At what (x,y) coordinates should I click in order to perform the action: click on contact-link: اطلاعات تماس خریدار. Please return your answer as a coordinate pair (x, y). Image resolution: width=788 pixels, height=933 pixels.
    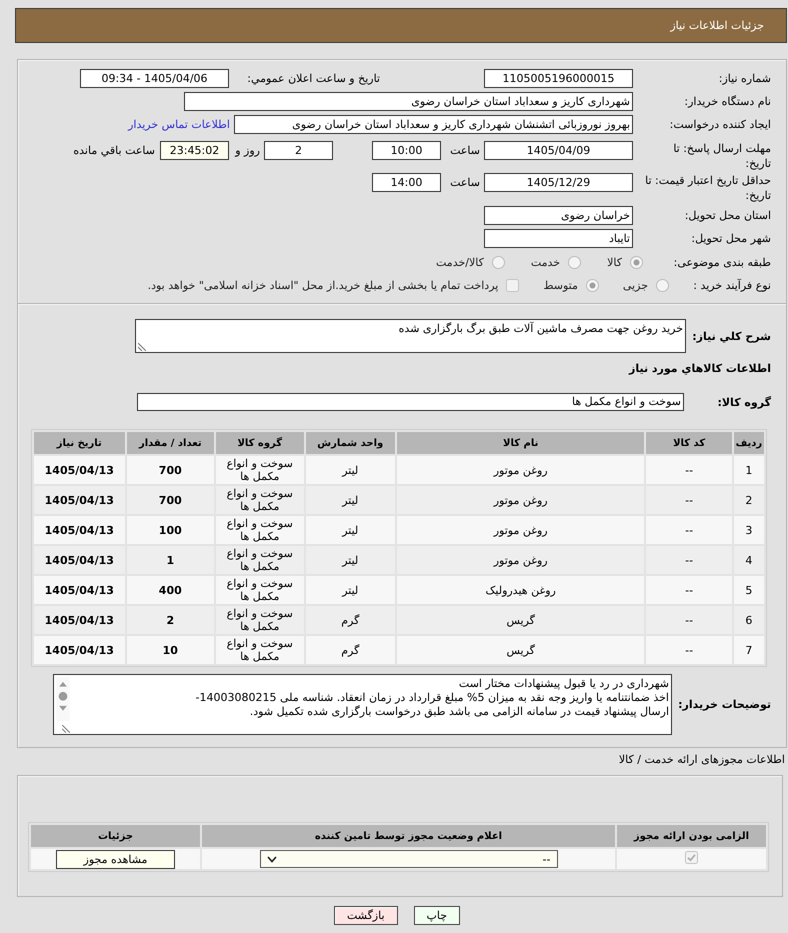
    Looking at the image, I should click on (179, 124).